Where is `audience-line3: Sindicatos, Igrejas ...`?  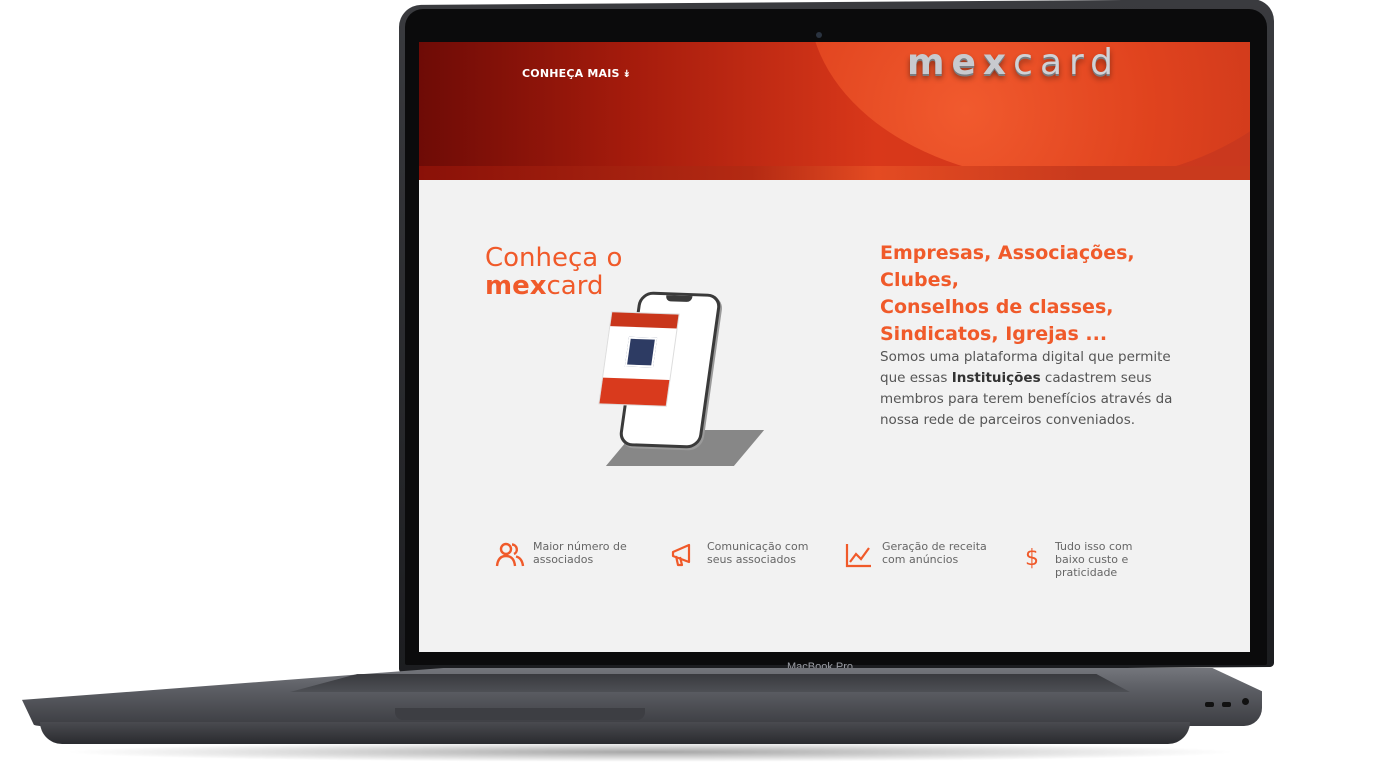 audience-line3: Sindicatos, Igrejas ... is located at coordinates (994, 334).